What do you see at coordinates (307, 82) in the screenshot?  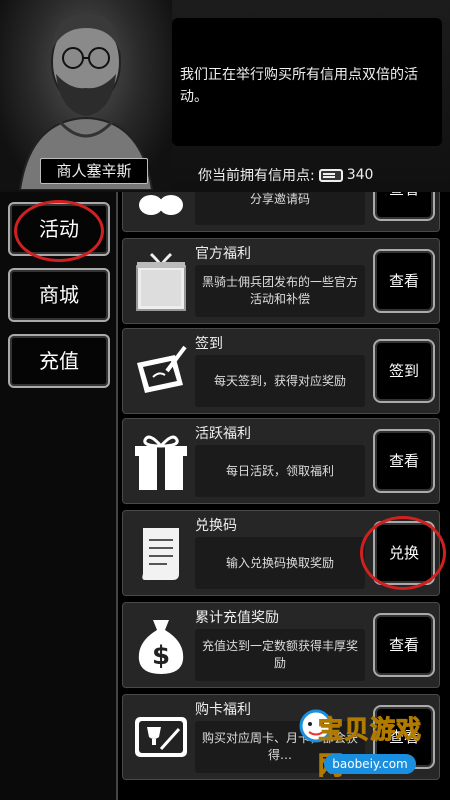 I see `merchant-dialog: 我们正在举行购买所有信用点双倍的活动。` at bounding box center [307, 82].